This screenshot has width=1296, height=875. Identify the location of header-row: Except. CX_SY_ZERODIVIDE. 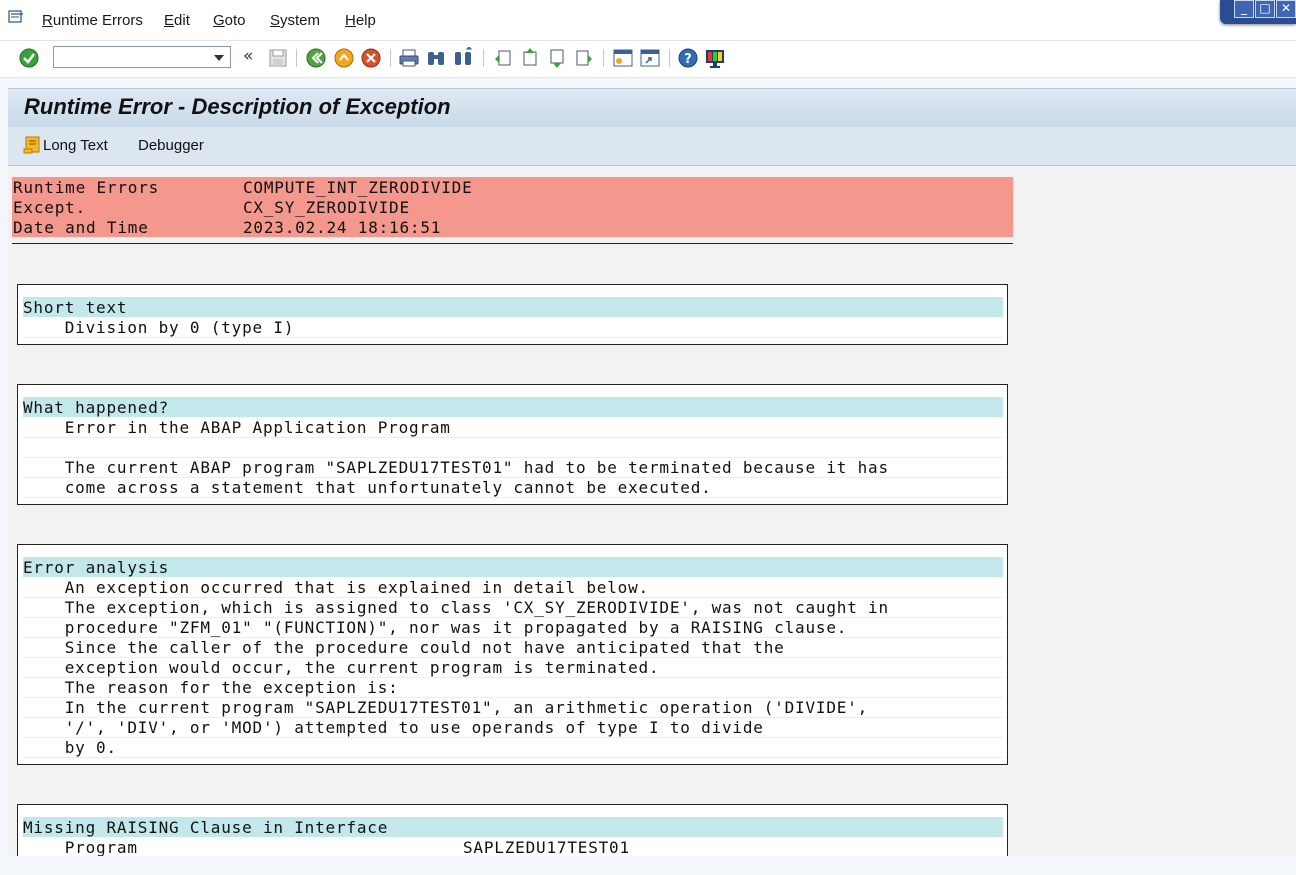
(512, 207).